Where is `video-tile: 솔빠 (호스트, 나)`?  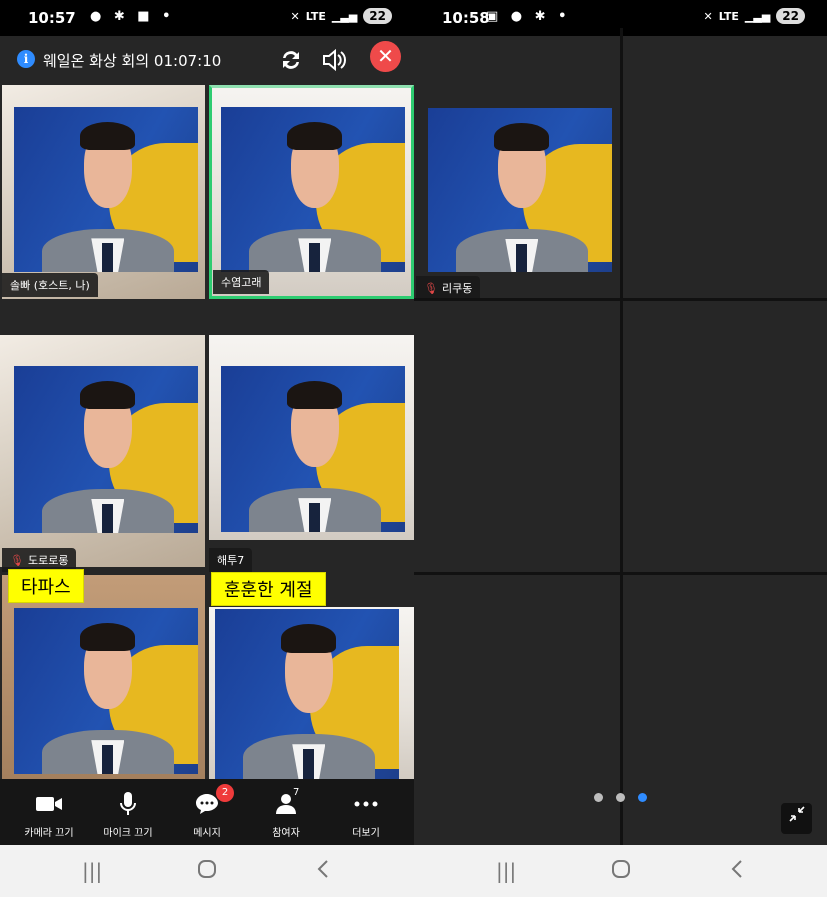 video-tile: 솔빠 (호스트, 나) is located at coordinates (103, 192).